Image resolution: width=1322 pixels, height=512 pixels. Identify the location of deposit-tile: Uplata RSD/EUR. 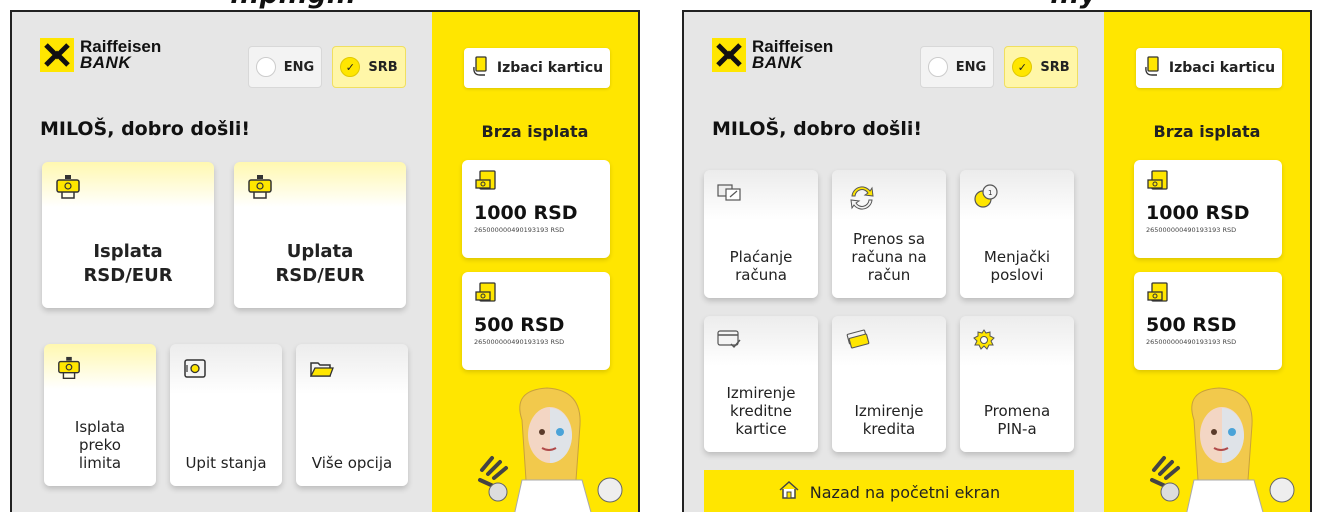
(320, 235).